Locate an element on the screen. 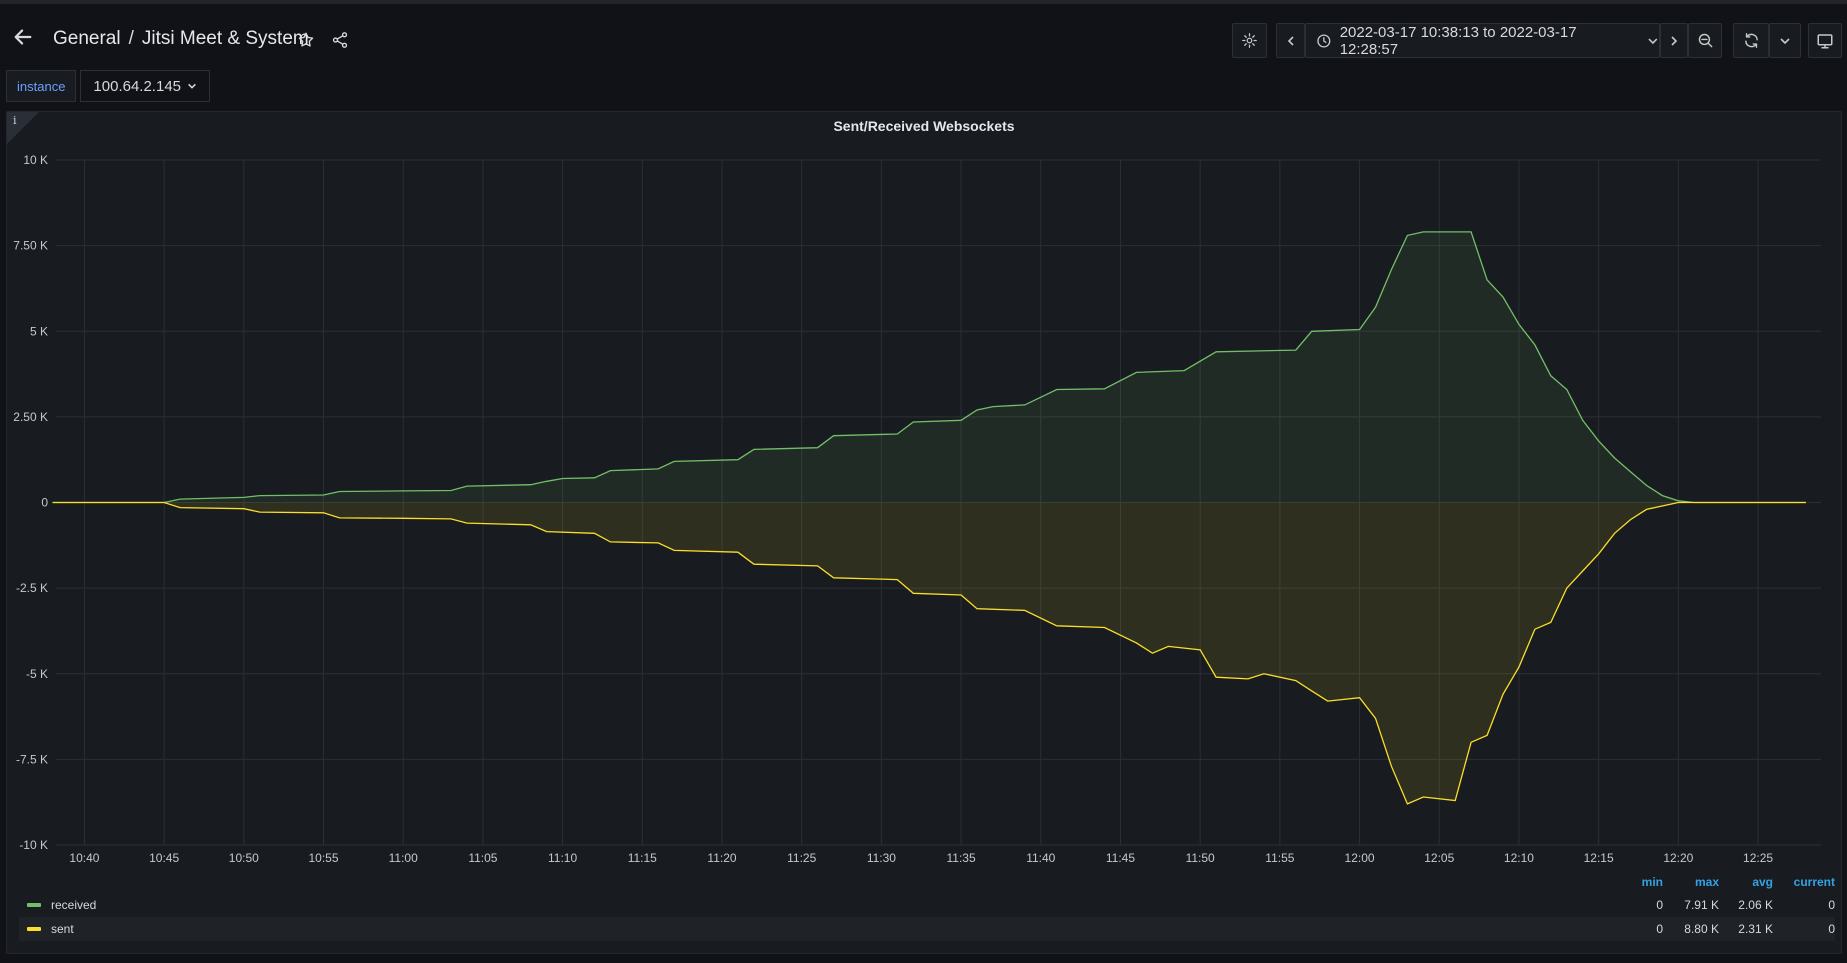 The width and height of the screenshot is (1847, 963). gear-icon is located at coordinates (1249, 40).